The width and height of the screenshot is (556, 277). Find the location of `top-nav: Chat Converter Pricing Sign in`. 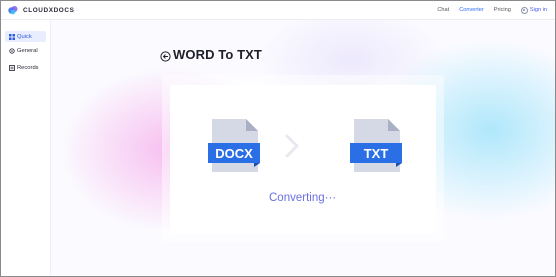

top-nav: Chat Converter Pricing Sign in is located at coordinates (487, 10).